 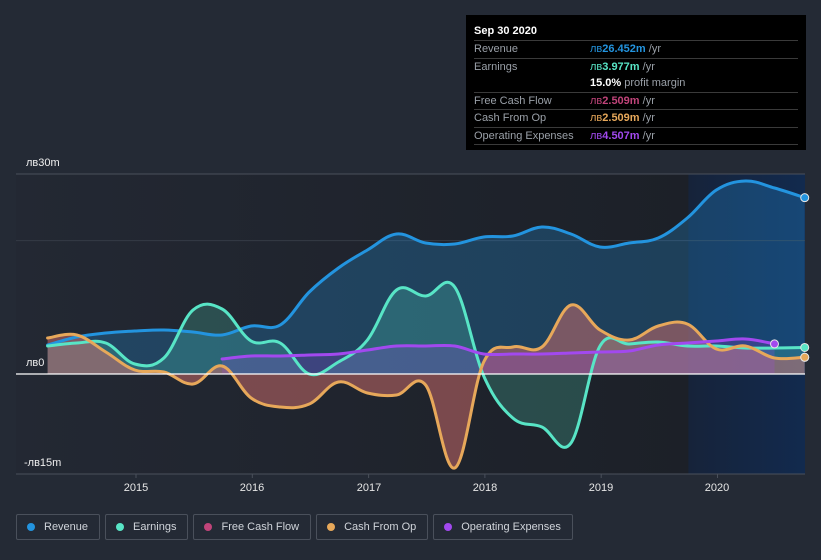 What do you see at coordinates (805, 347) in the screenshot?
I see `earnings-endpoint` at bounding box center [805, 347].